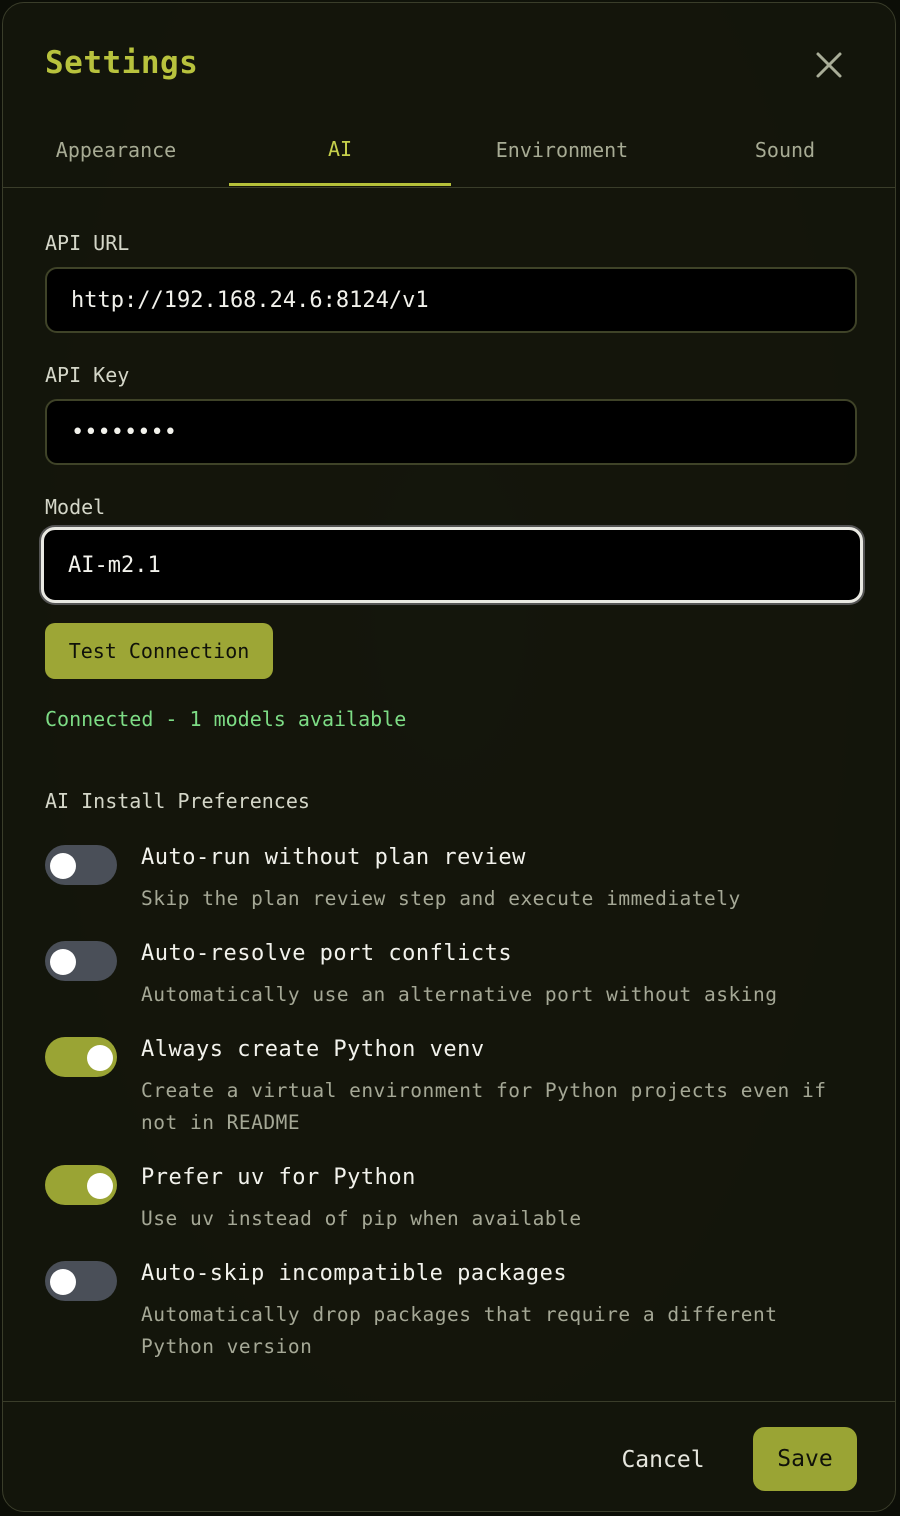 The height and width of the screenshot is (1516, 900). I want to click on close-icon, so click(829, 65).